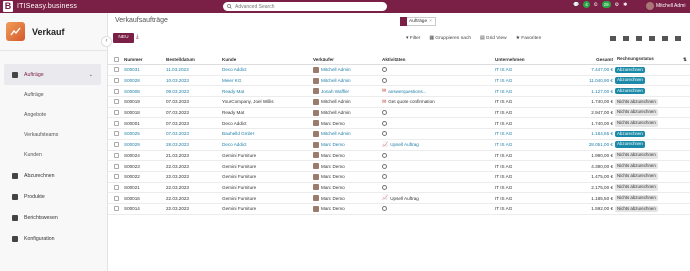 Image resolution: width=690 pixels, height=271 pixels. Describe the element at coordinates (635, 59) in the screenshot. I see `header-invoice-status: Rechnungsstatus` at that location.